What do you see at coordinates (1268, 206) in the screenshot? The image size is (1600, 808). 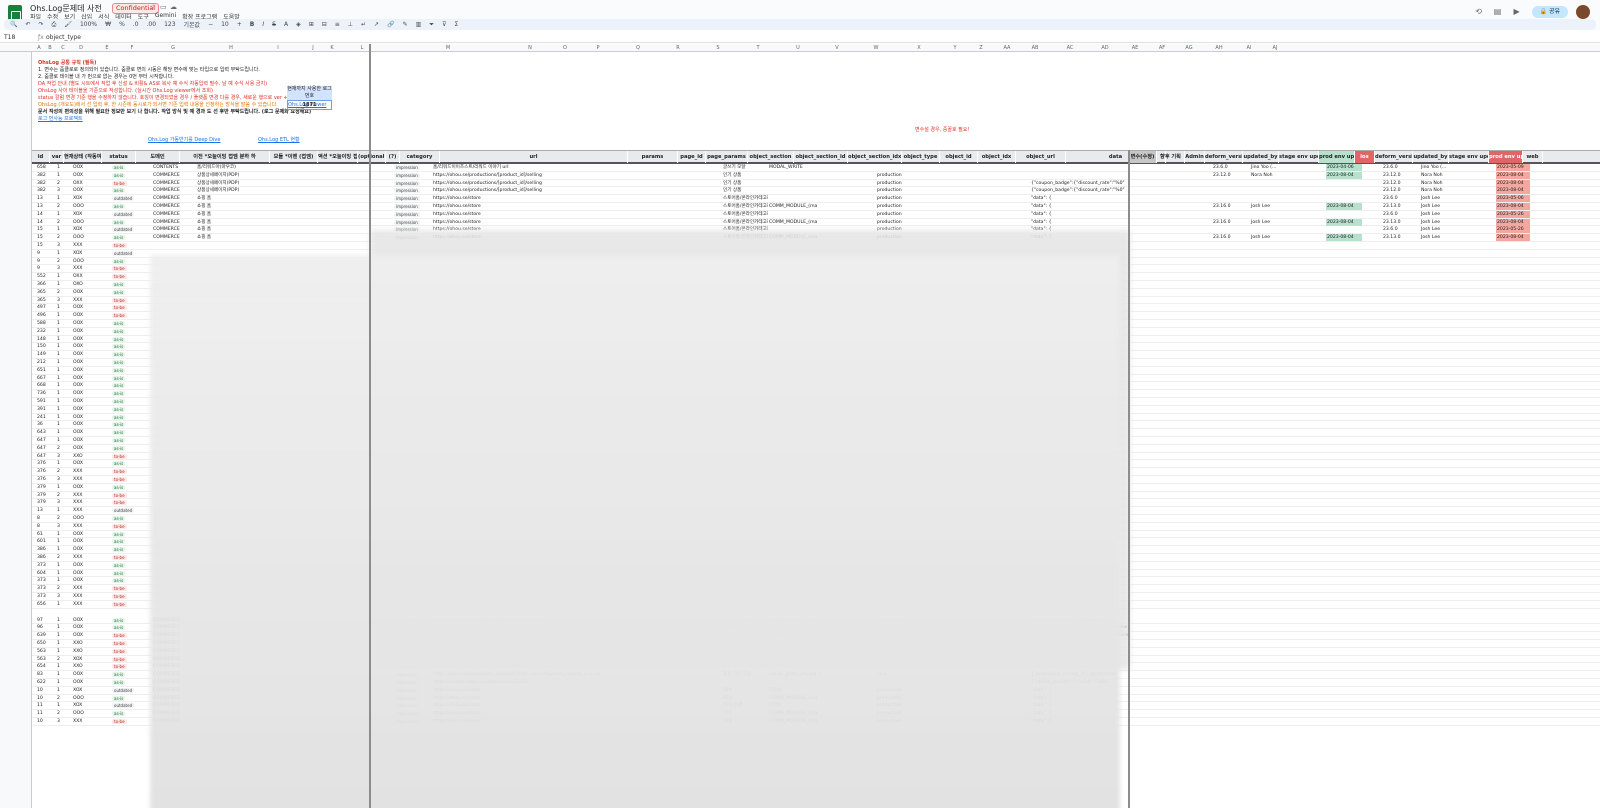 I see `android-updated-by-cell: Josh Lee` at bounding box center [1268, 206].